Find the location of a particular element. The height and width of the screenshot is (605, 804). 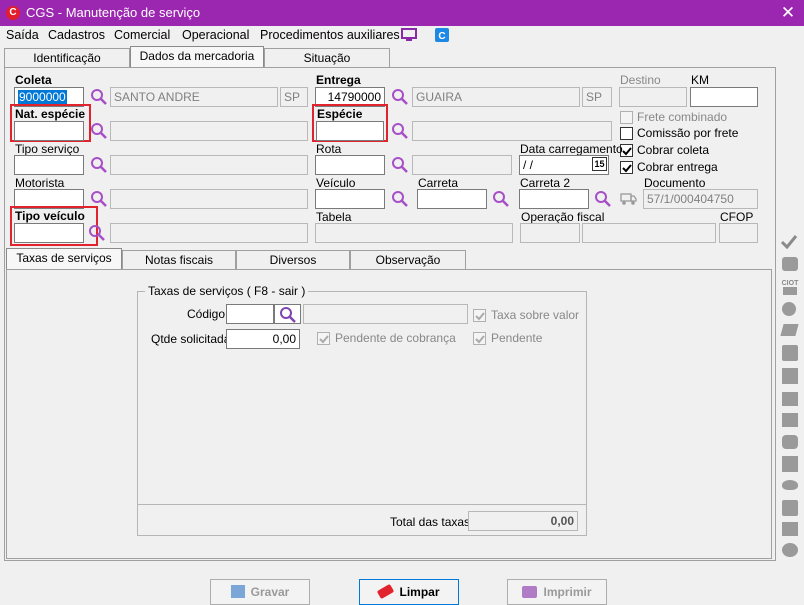

documento-field: 57/1/000404750 is located at coordinates (700, 199).